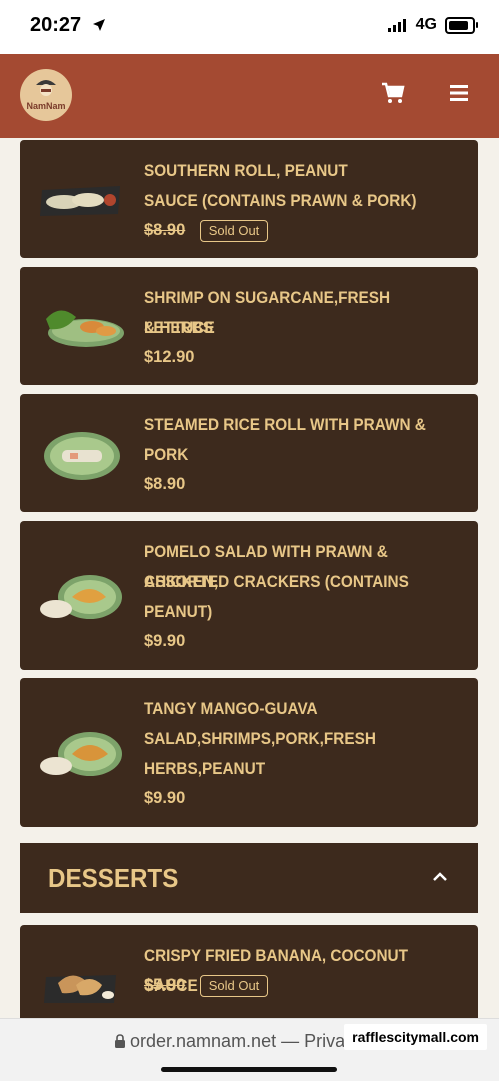  I want to click on url-text: order.namnam.net — Private, so click(245, 1041).